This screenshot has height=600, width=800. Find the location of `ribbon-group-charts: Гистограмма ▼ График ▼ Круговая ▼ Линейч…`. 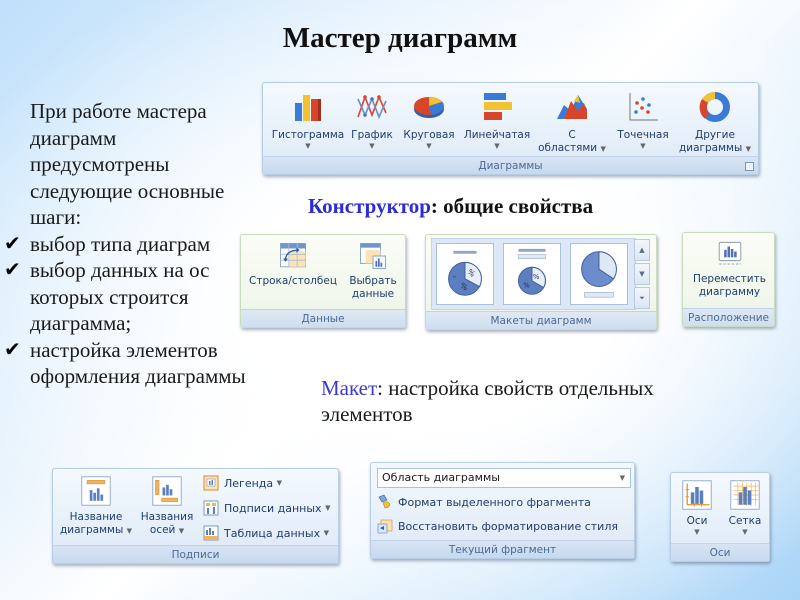

ribbon-group-charts: Гистограмма ▼ График ▼ Круговая ▼ Линейч… is located at coordinates (510, 128).